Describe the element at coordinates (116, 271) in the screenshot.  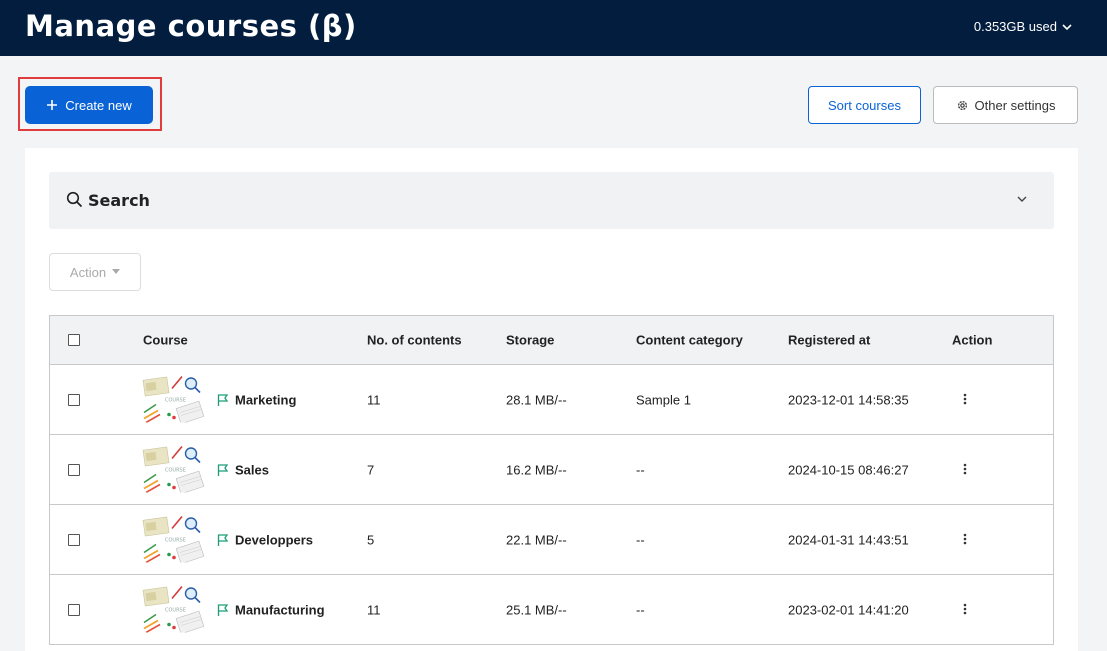
I see `caret-down-icon` at that location.